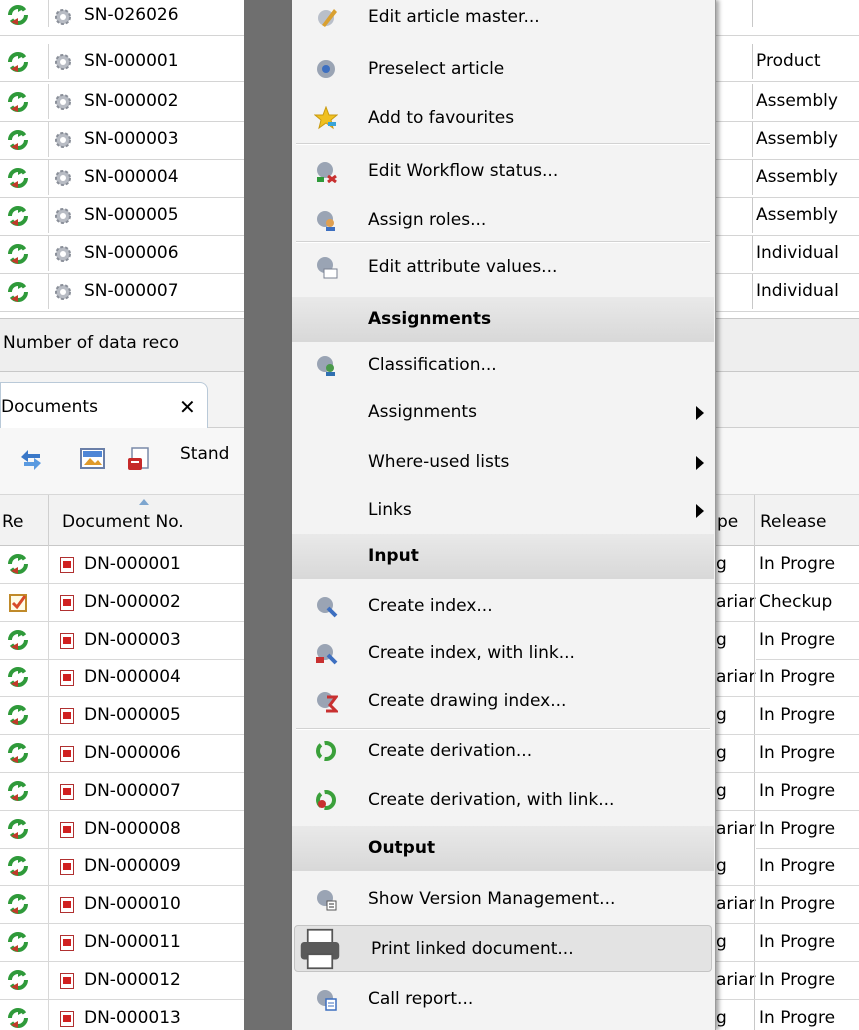  I want to click on document-release-status: Checkup, so click(806, 602).